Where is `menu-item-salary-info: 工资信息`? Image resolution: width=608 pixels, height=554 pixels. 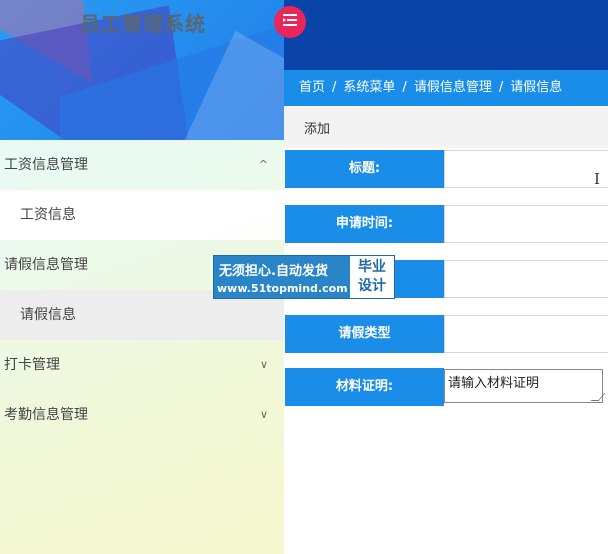
menu-item-salary-info: 工资信息 is located at coordinates (142, 215).